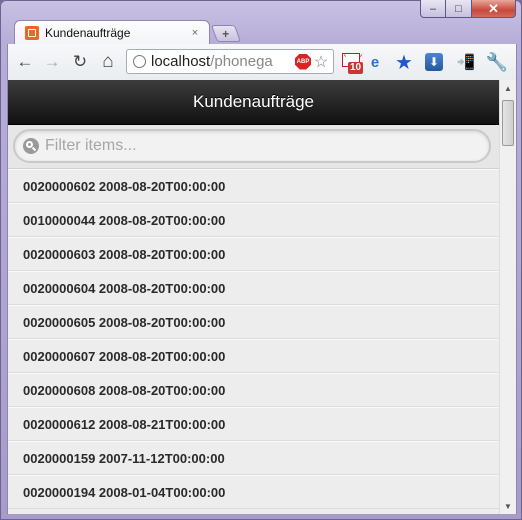 Image resolution: width=522 pixels, height=520 pixels. Describe the element at coordinates (253, 220) in the screenshot. I see `list-item: 0010000044 2008-08-20T00:00:00` at that location.